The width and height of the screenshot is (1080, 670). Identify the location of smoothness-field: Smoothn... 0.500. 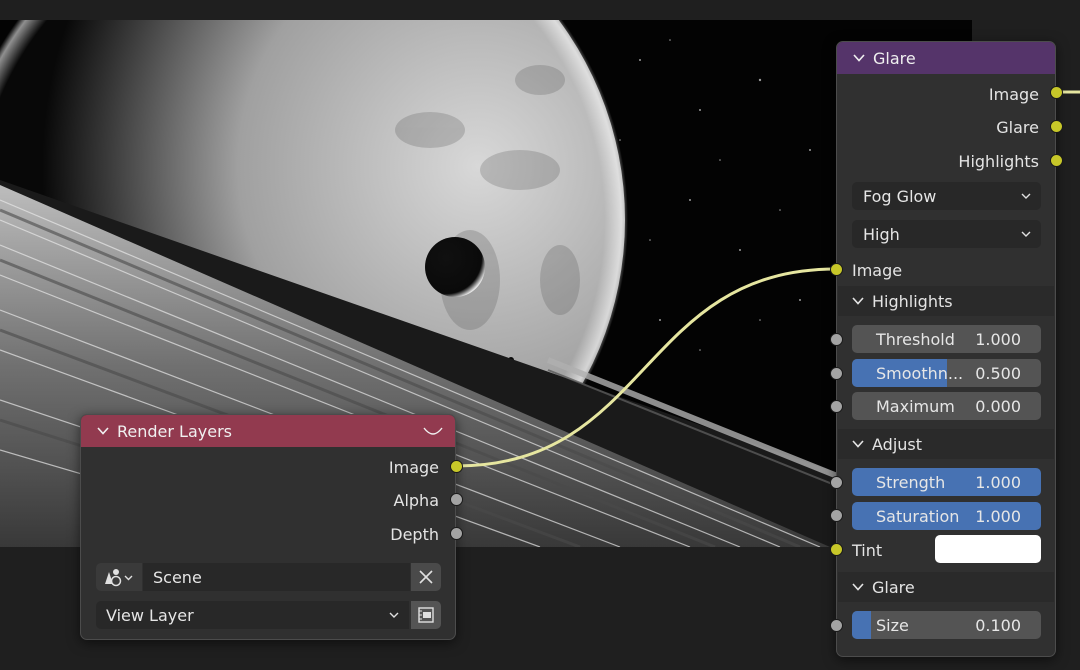
(946, 373).